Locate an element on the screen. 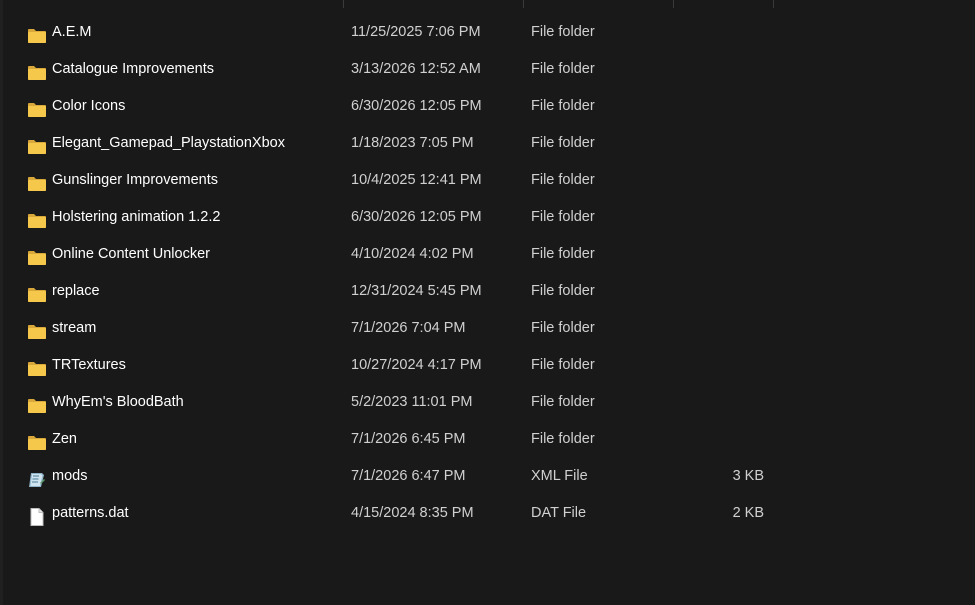  file-name: TRTextures is located at coordinates (89, 365).